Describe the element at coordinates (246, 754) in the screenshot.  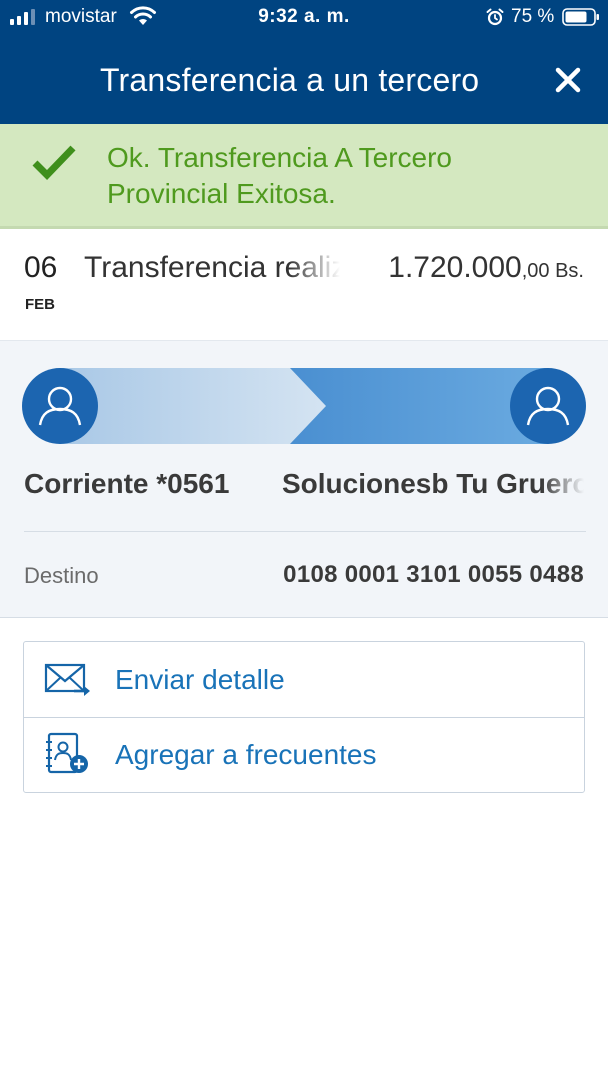
I see `add-to-favorites-label: Agregar a frecuentes` at that location.